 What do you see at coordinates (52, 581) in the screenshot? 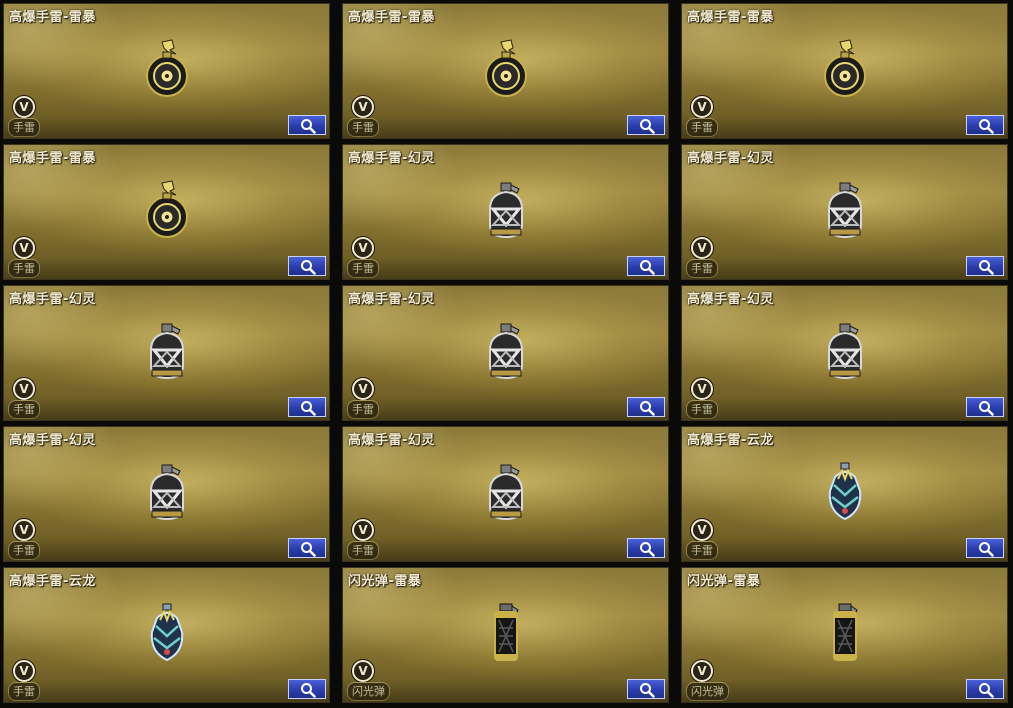
I see `item-name: 高爆手雷-云龙` at bounding box center [52, 581].